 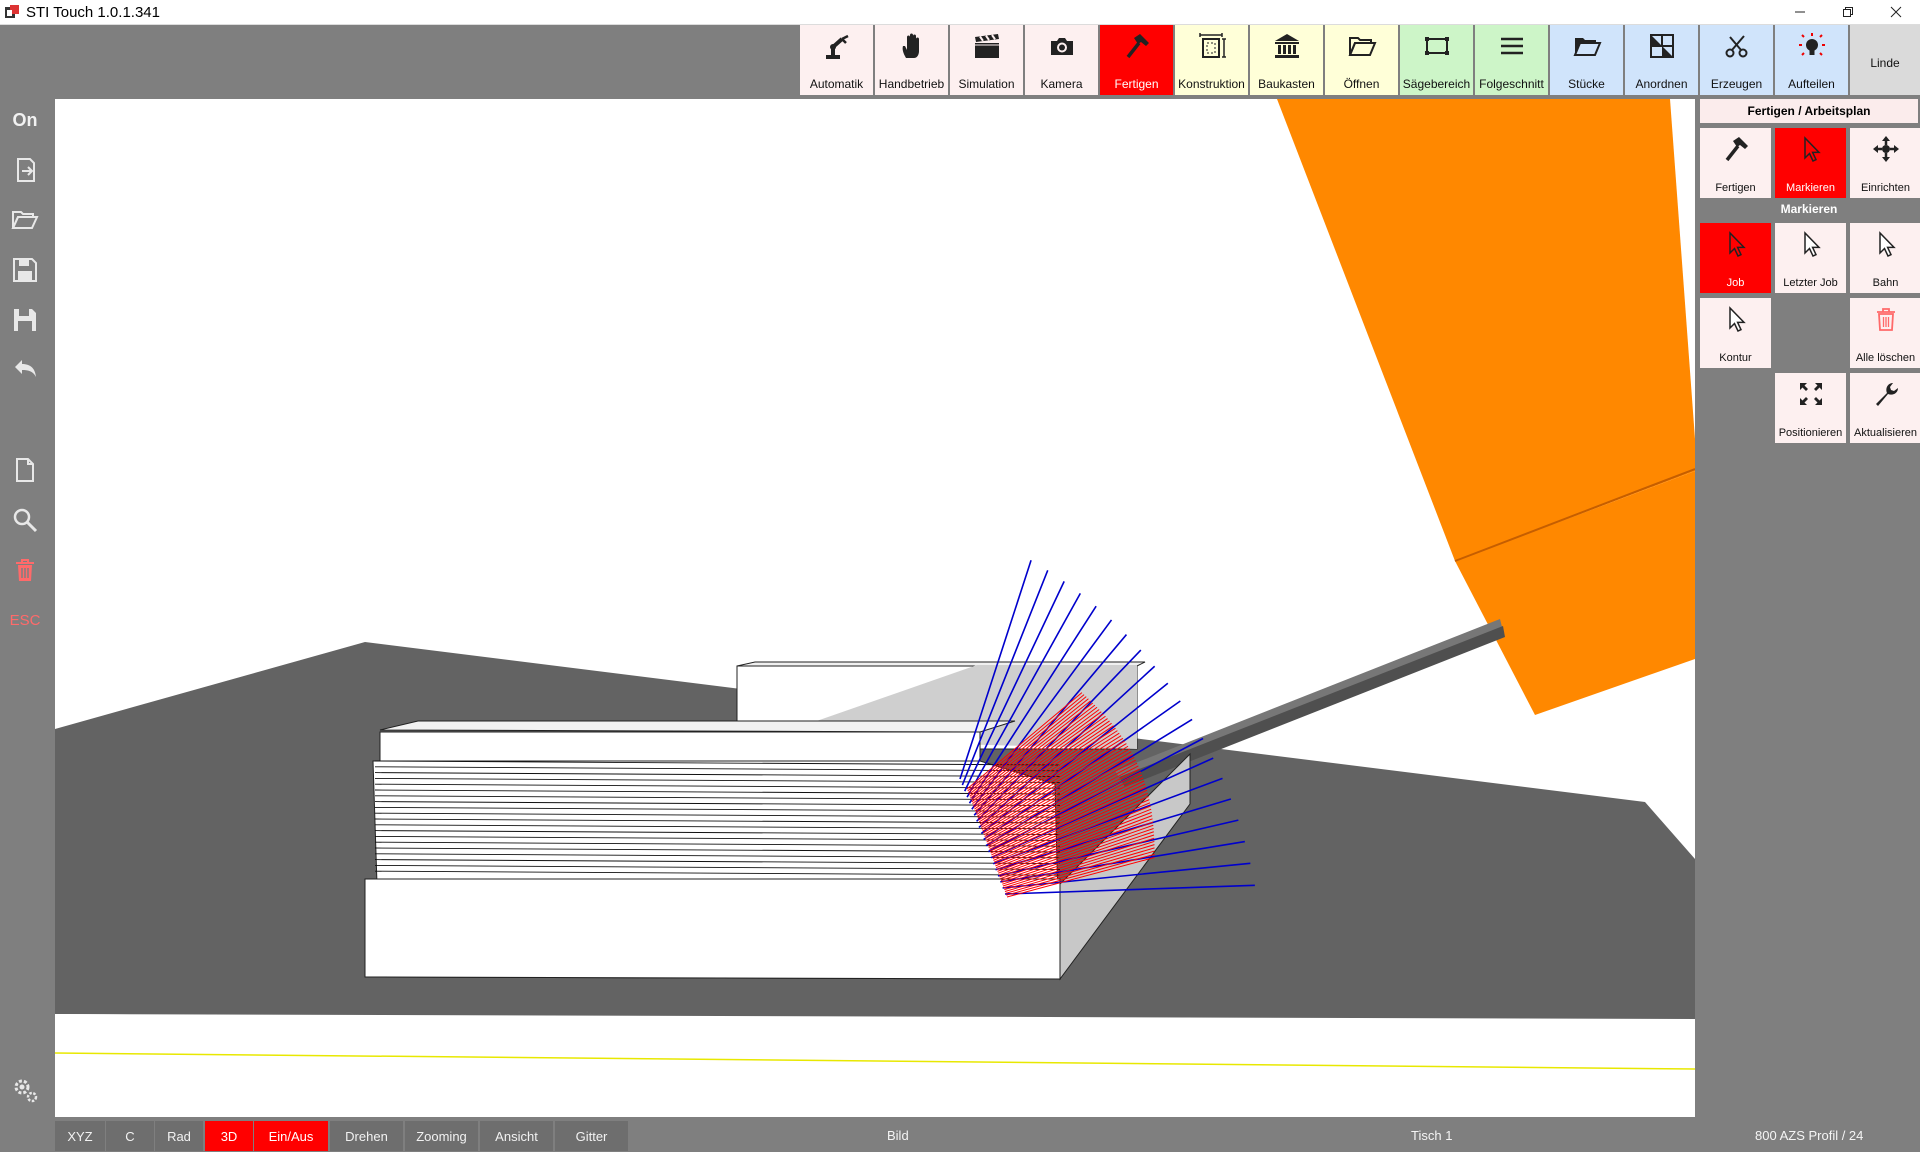 I want to click on einrichten-button: Einrichten, so click(x=1885, y=163).